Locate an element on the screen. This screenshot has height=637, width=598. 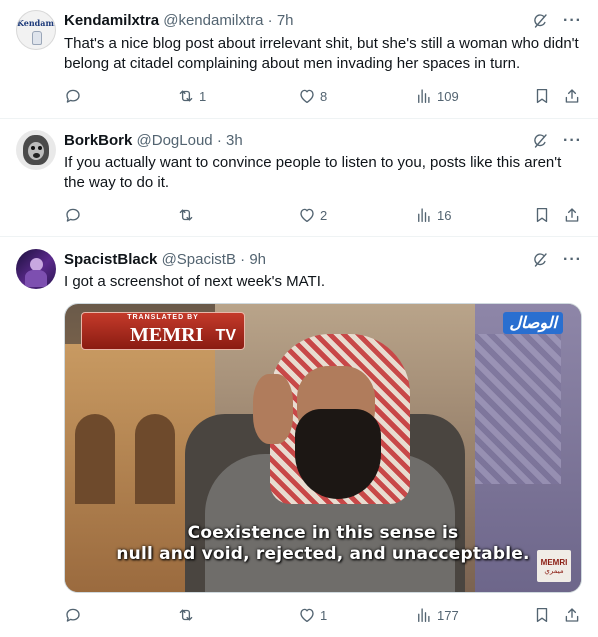
tweet-actions: 1 177 is located at coordinates (323, 615).